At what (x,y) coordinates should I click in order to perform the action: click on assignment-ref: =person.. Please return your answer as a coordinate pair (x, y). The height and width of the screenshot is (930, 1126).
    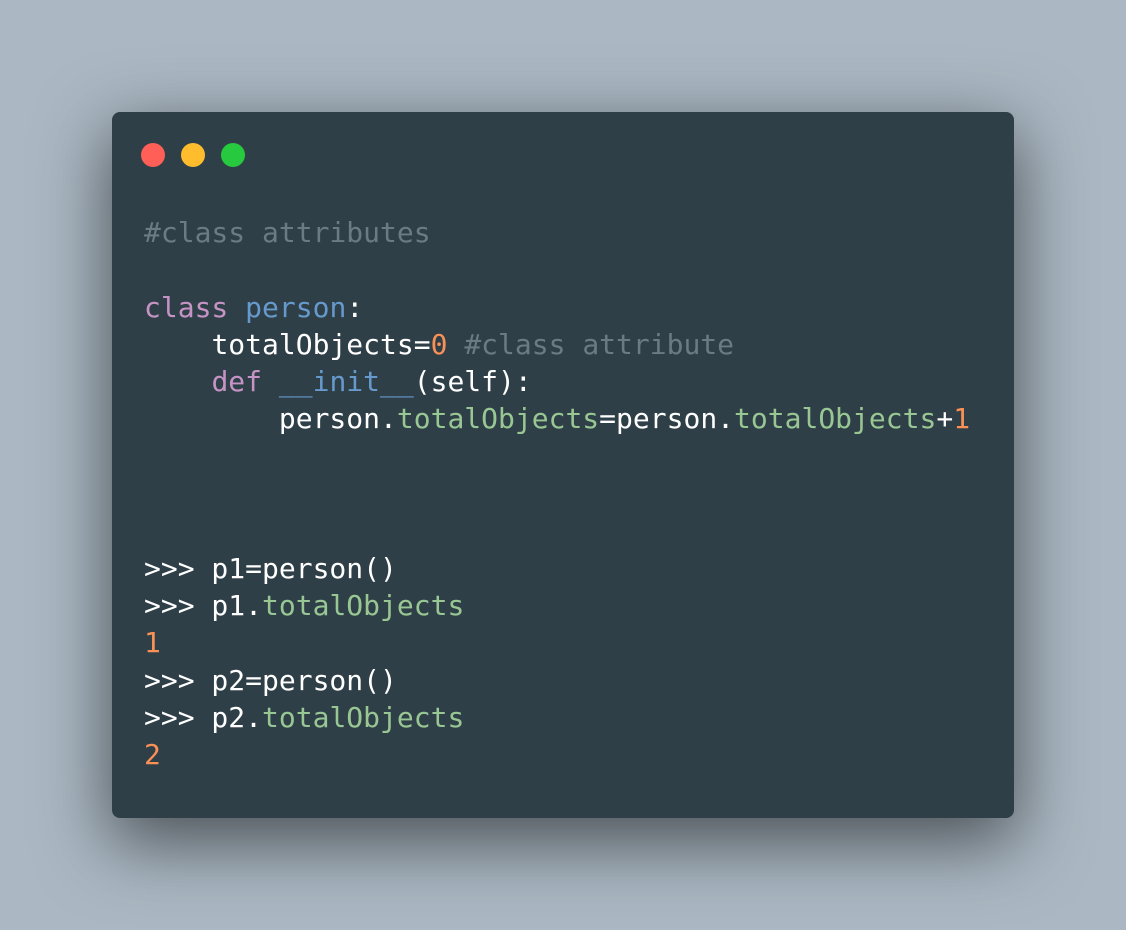
    Looking at the image, I should click on (667, 419).